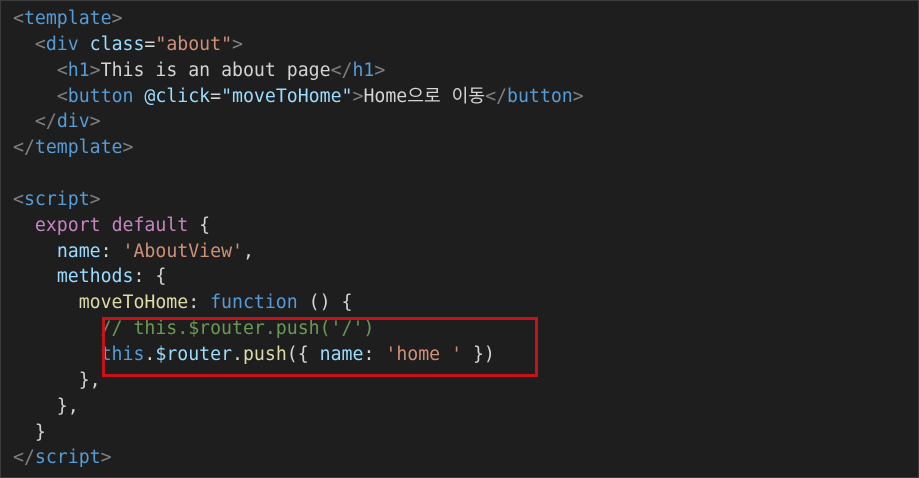  I want to click on code-token: "about", so click(194, 44).